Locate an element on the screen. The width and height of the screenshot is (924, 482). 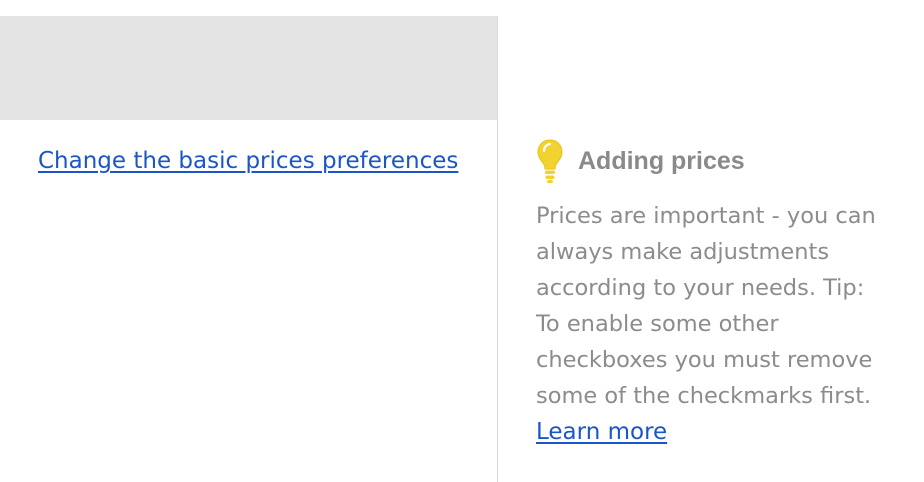
tip-line: according to your needs. Tip: is located at coordinates (700, 288).